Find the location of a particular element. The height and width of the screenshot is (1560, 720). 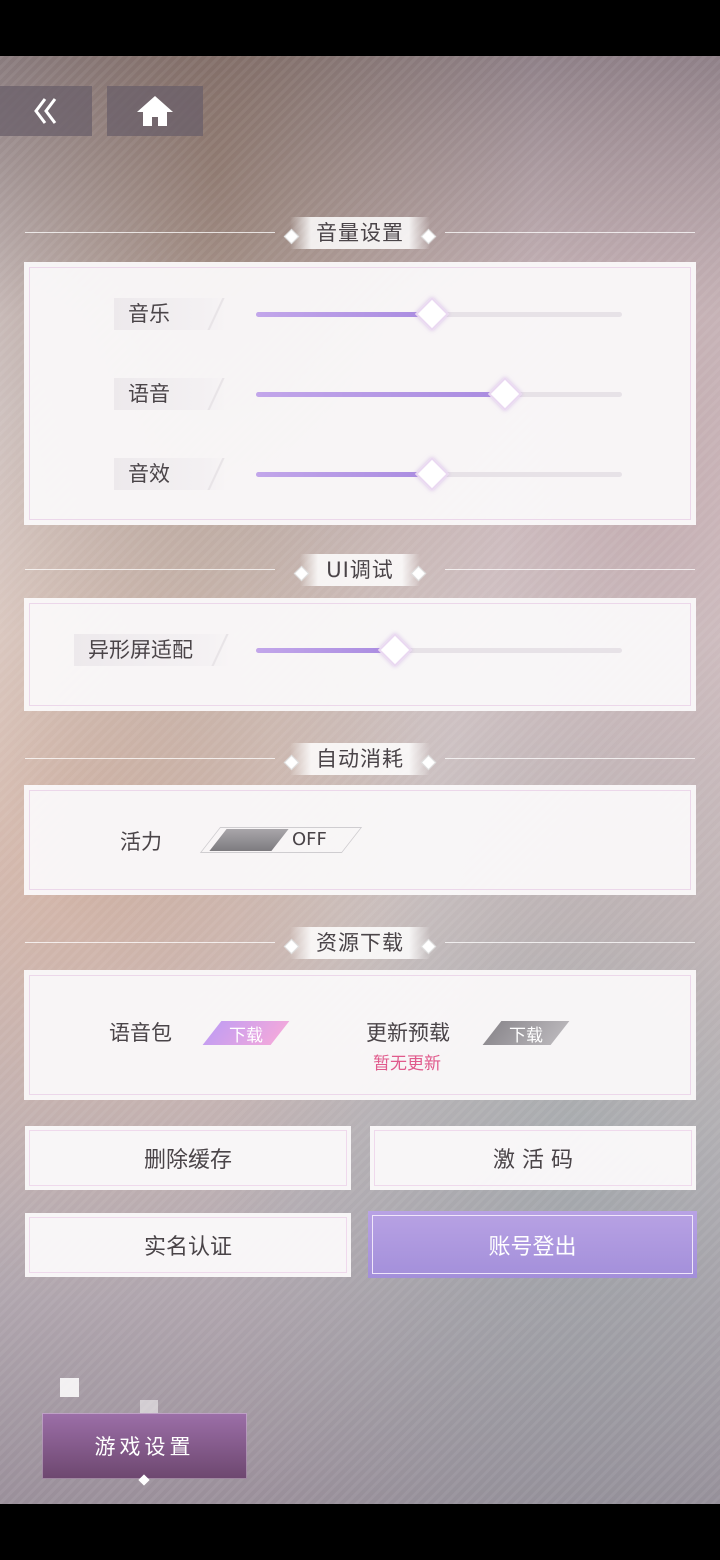

voice-pack-label: 语音包 is located at coordinates (140, 1033).